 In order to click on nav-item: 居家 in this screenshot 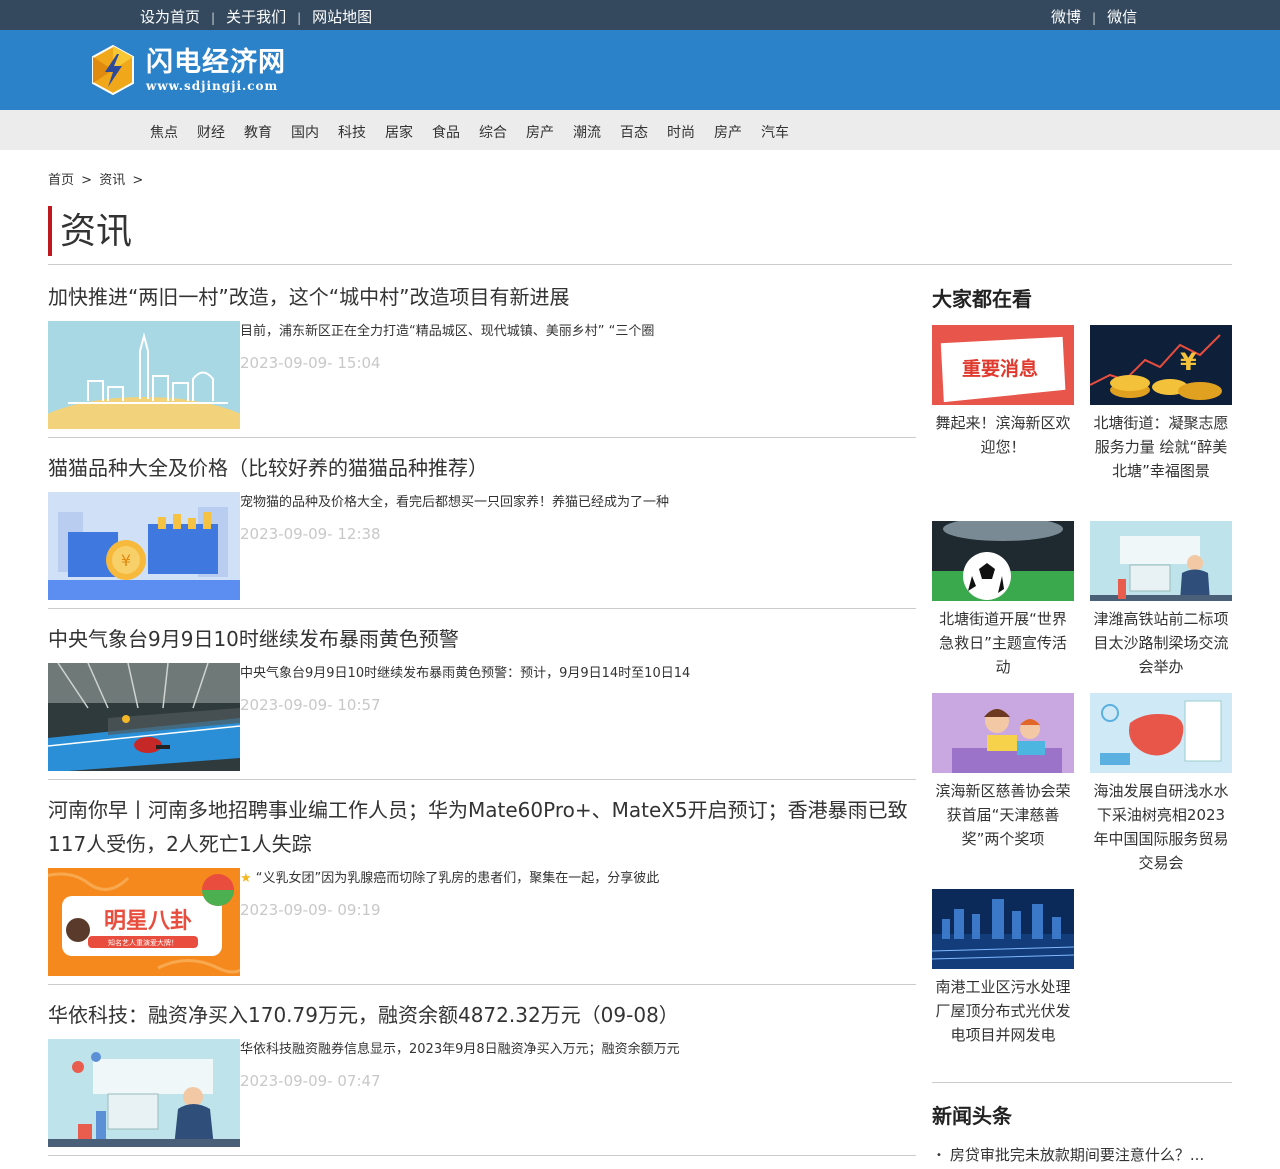, I will do `click(399, 132)`.